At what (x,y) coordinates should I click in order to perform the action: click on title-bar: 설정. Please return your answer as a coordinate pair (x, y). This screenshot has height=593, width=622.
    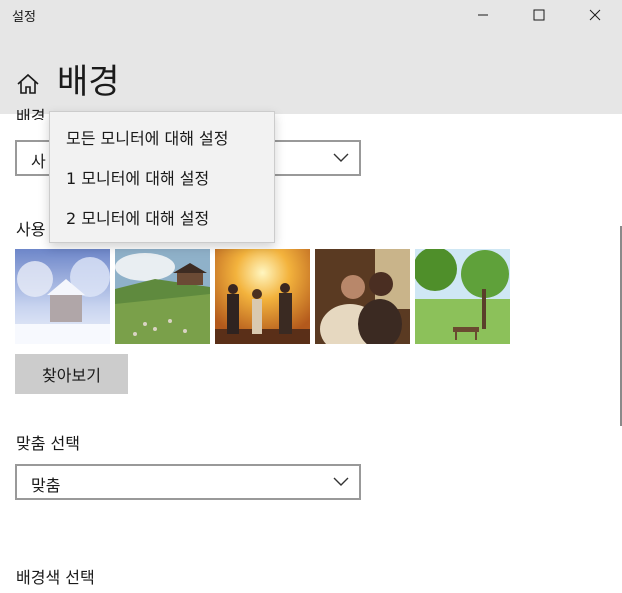
    Looking at the image, I should click on (311, 16).